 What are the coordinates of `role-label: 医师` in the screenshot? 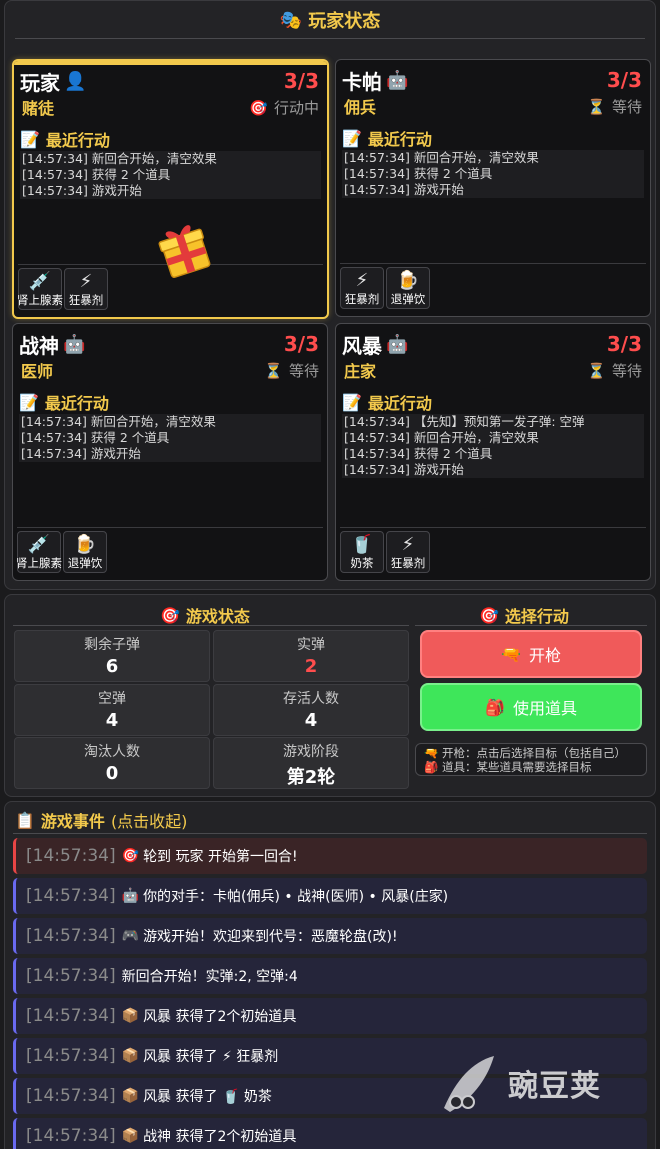 It's located at (37, 371).